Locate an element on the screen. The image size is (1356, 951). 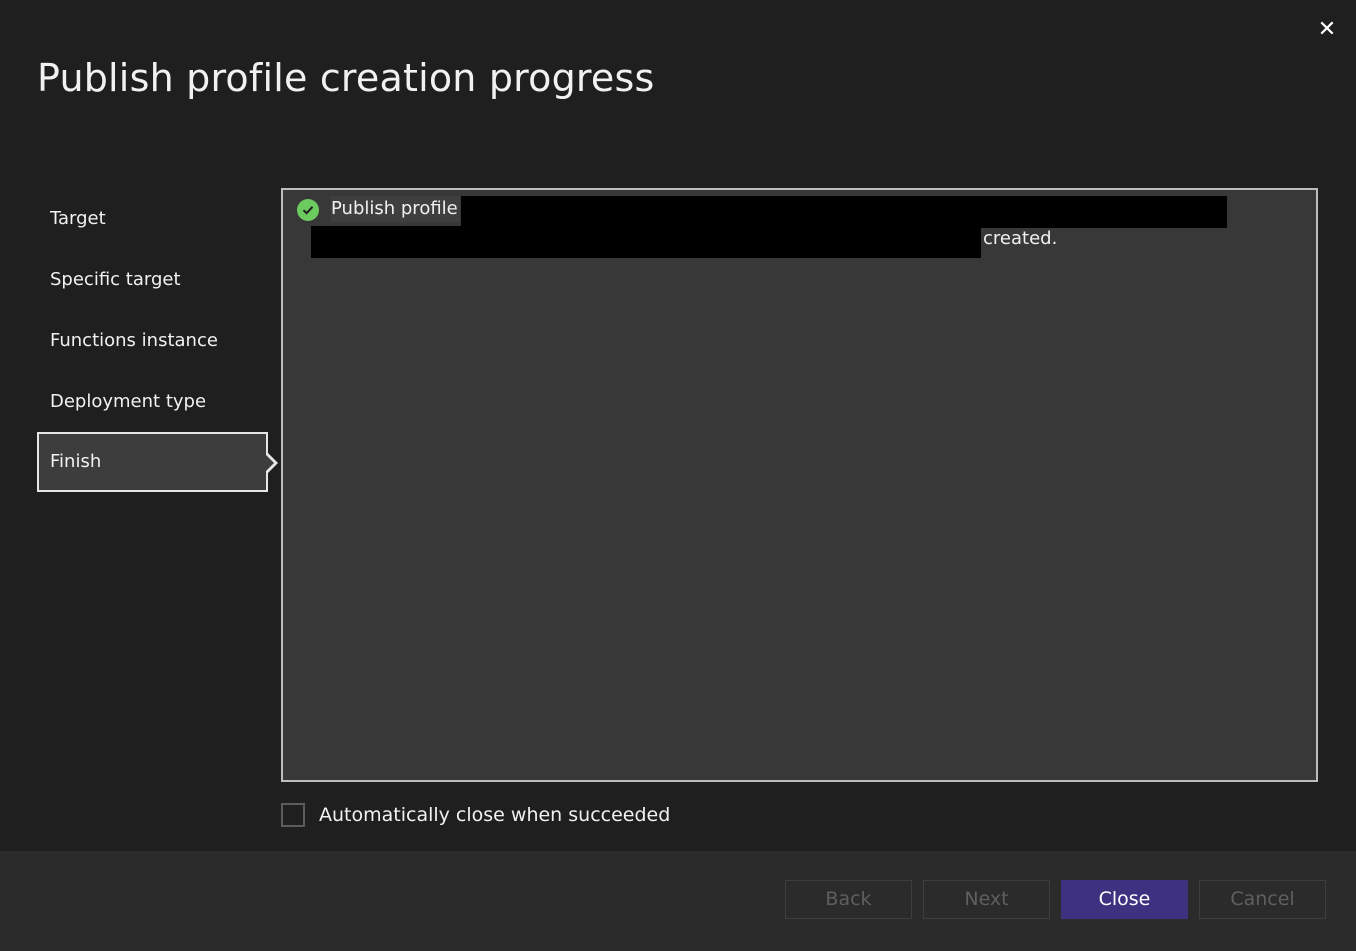
nav-item-deployment-type: Deployment type is located at coordinates (152, 401).